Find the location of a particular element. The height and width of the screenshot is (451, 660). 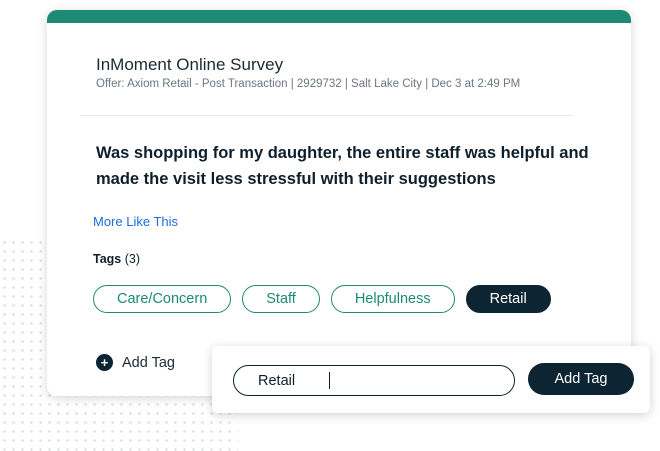

tags-heading: Tags (3) is located at coordinates (116, 259).